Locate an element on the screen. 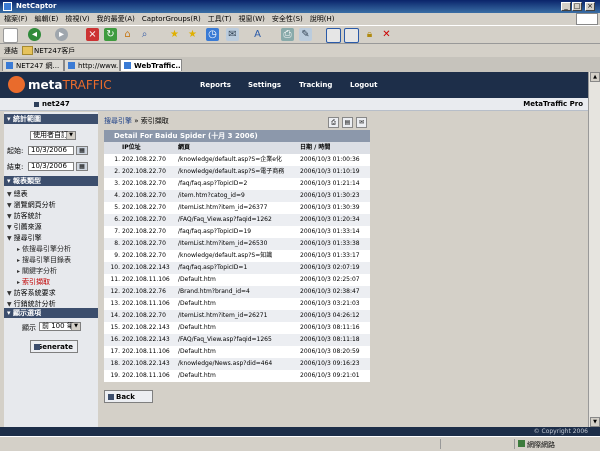  menu-view: 檢視(V) is located at coordinates (77, 19).